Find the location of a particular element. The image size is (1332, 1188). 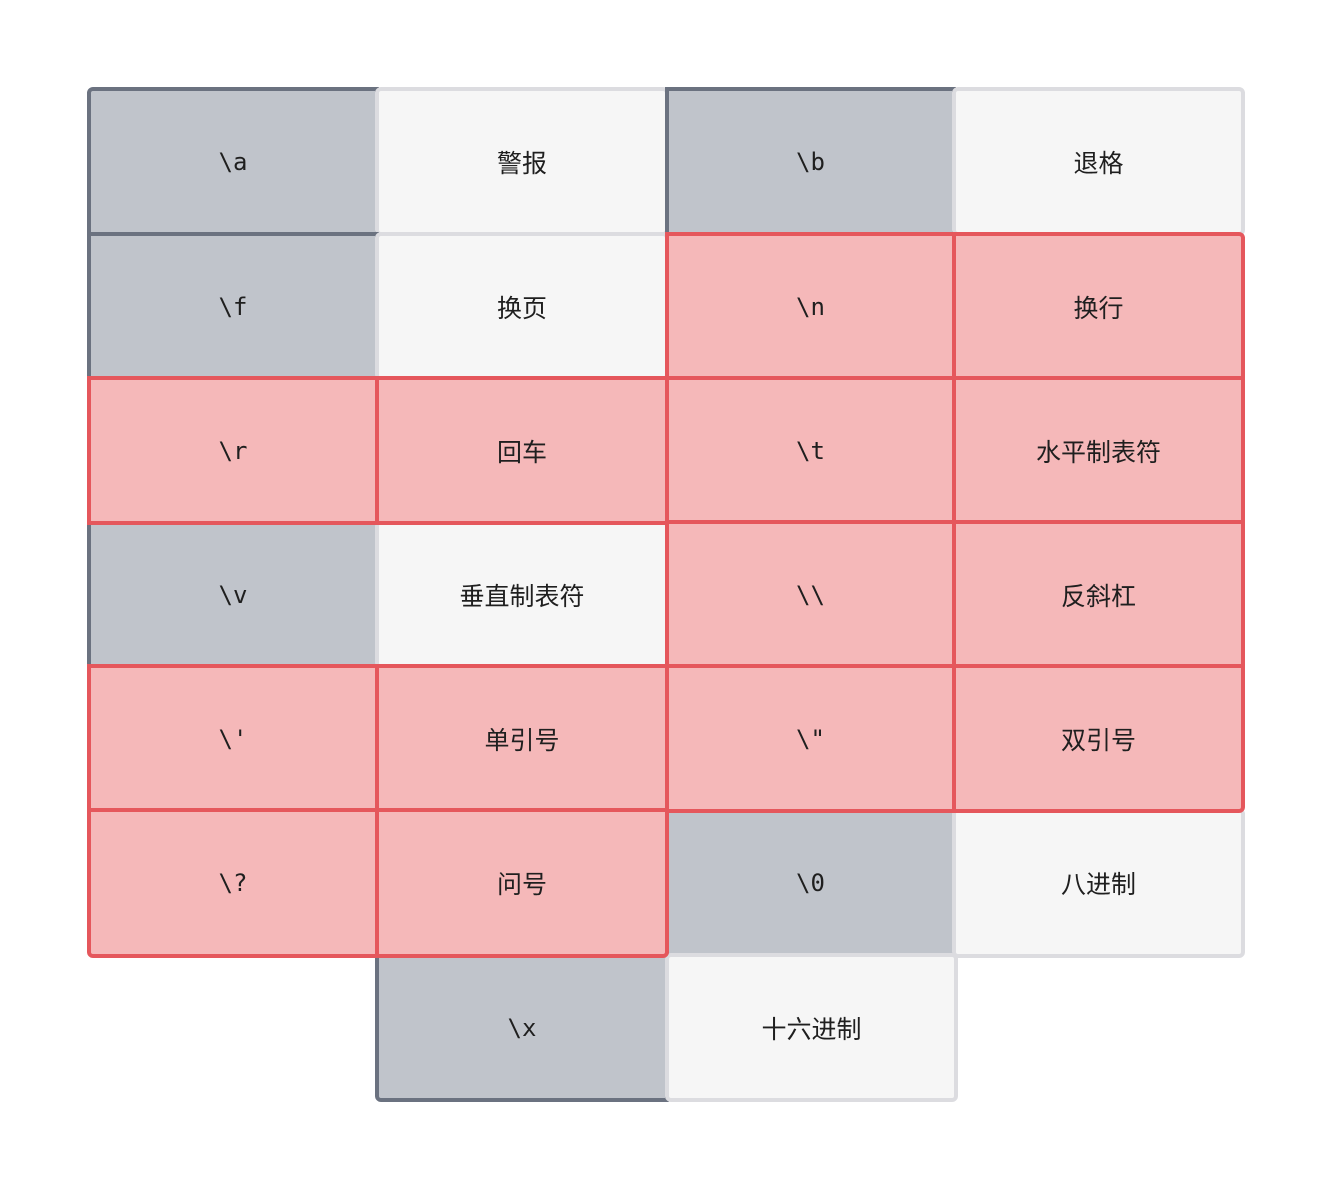

code-cell: \v is located at coordinates (233, 594).